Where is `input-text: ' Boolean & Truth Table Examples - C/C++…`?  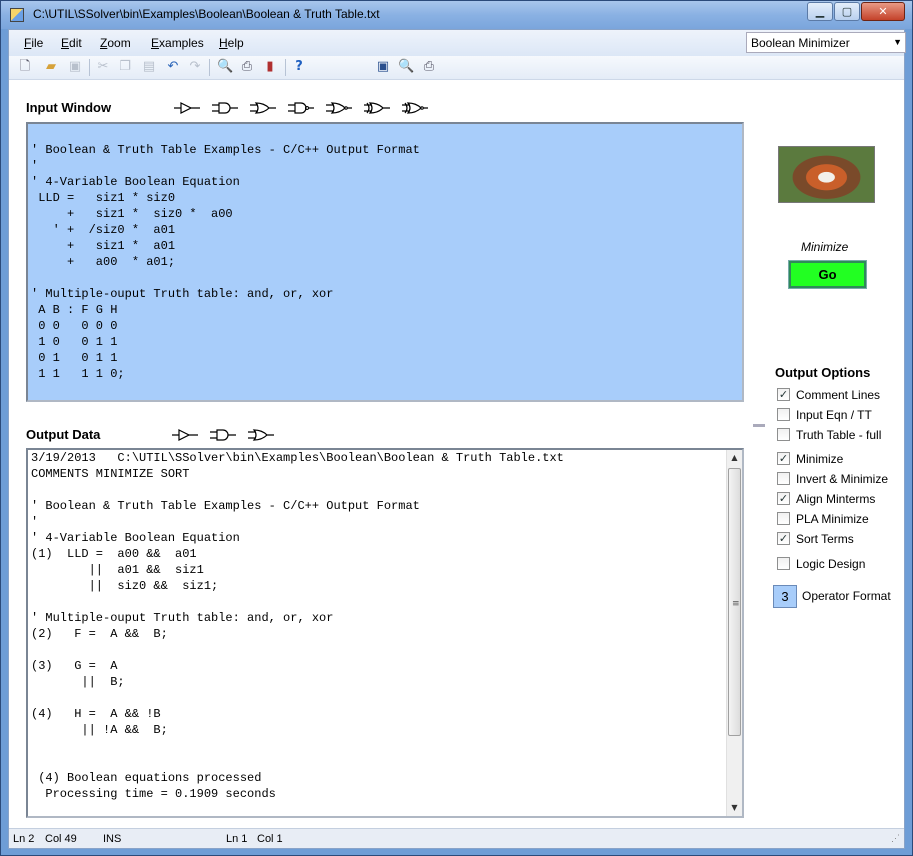
input-text: ' Boolean & Truth Table Examples - C/C++… is located at coordinates (225, 254).